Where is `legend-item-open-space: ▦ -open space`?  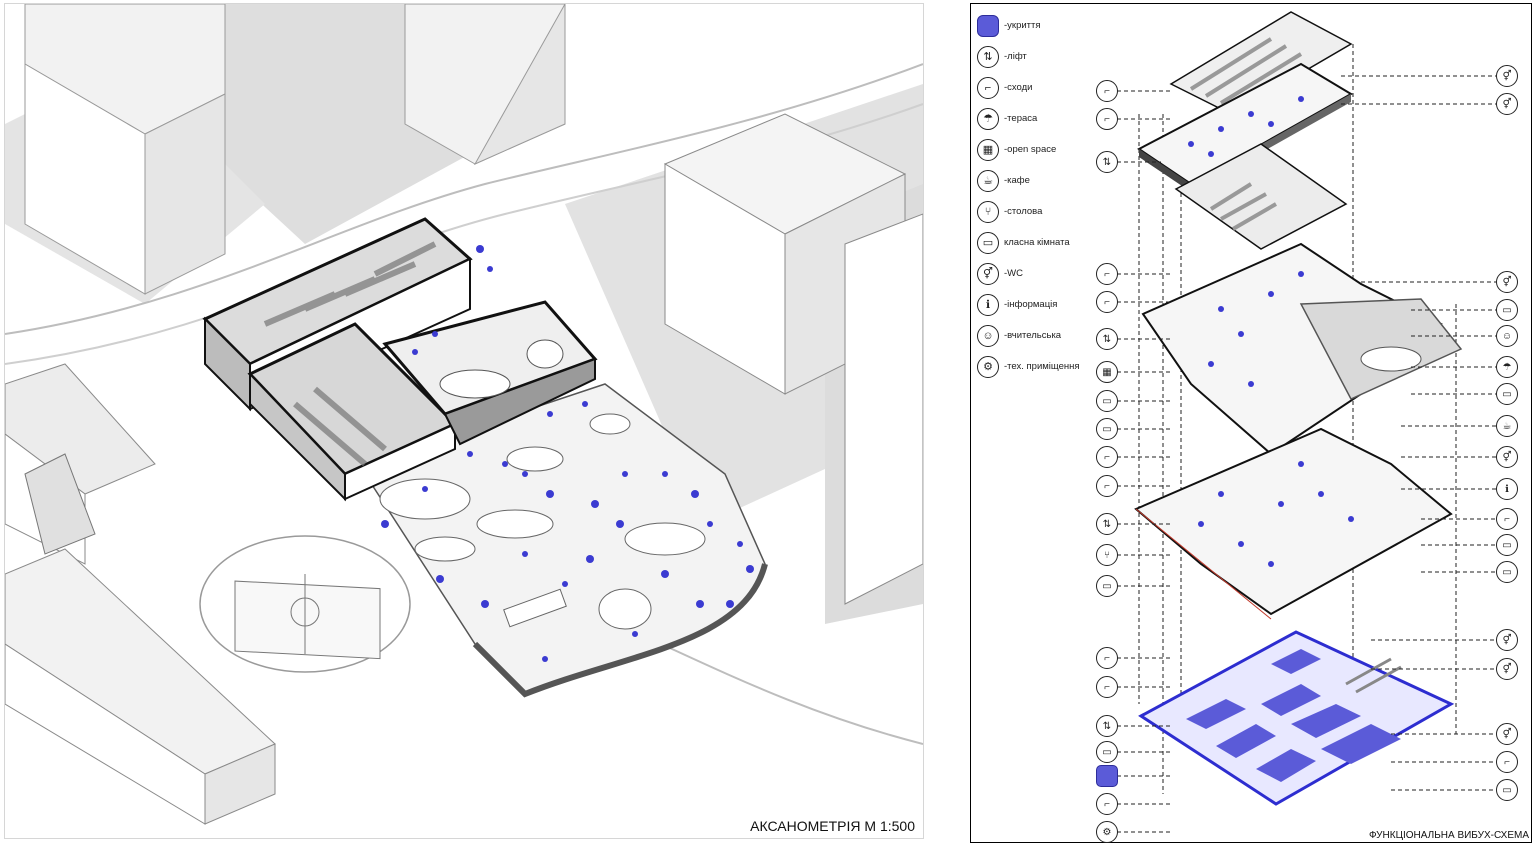
legend-item-open-space: ▦ -open space is located at coordinates (1037, 149).